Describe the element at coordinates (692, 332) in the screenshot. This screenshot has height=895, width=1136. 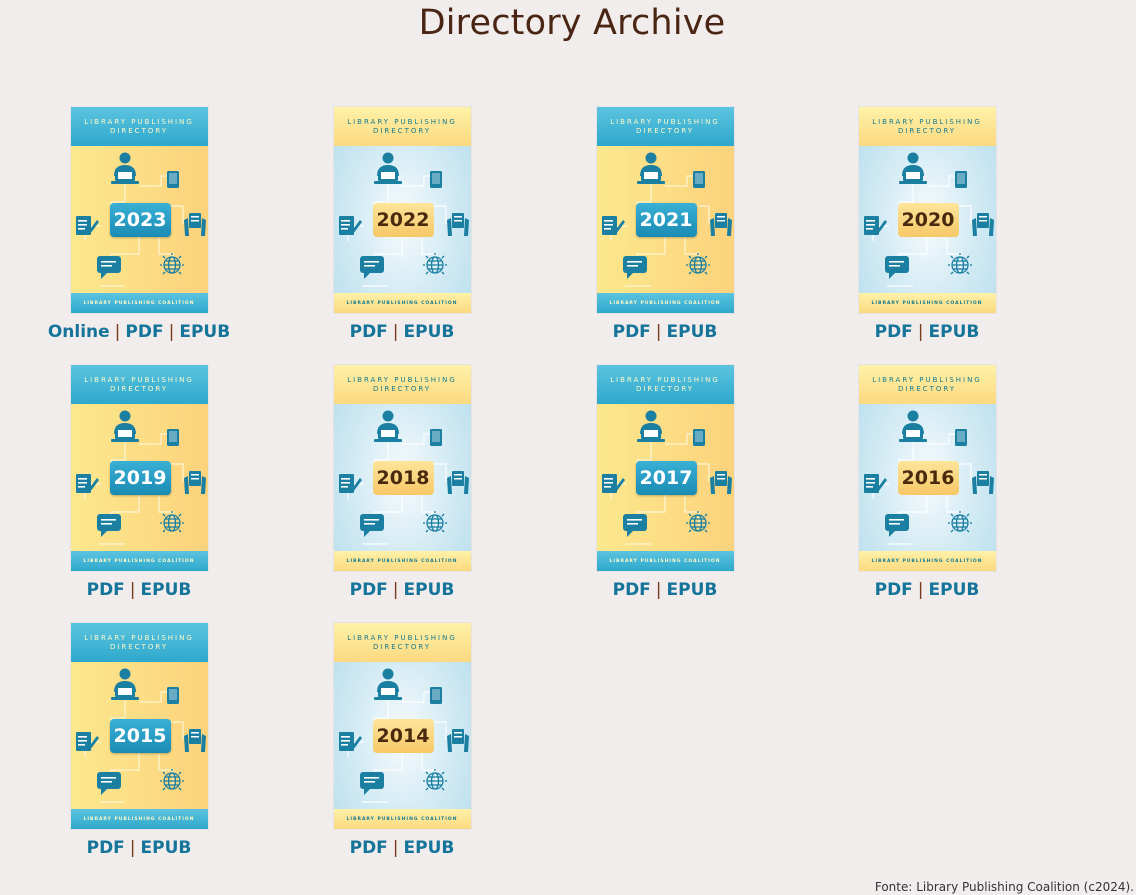
I see `epub-link-2021: EPUB` at that location.